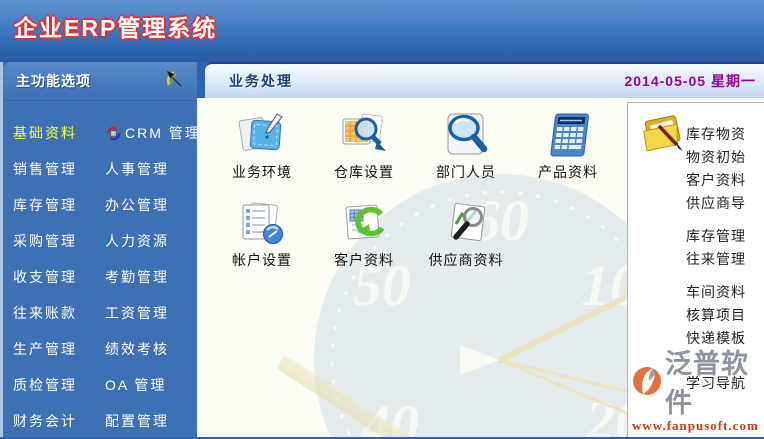  I want to click on tile-label: 客户资料, so click(364, 260).